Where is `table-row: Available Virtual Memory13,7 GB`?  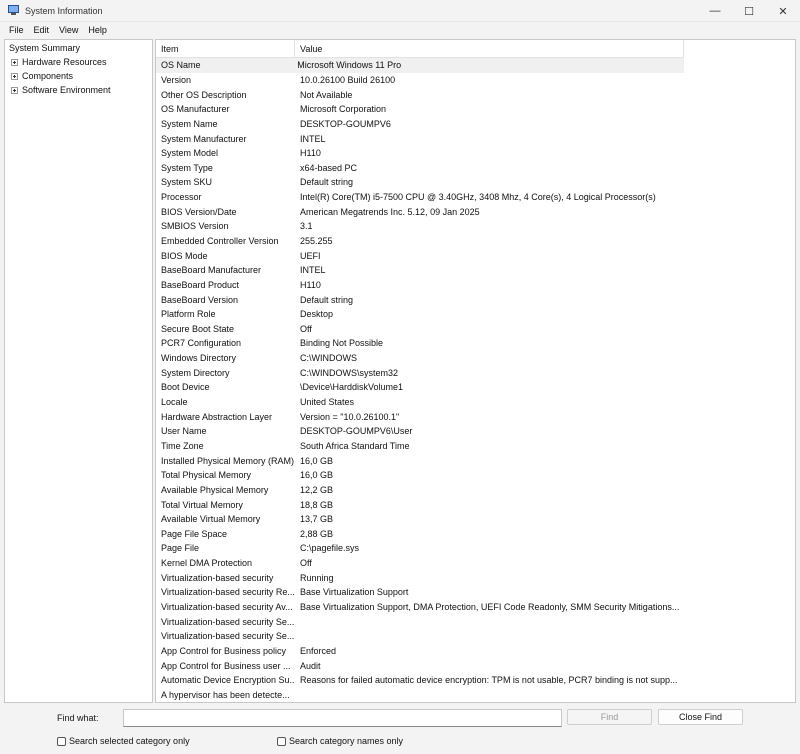 table-row: Available Virtual Memory13,7 GB is located at coordinates (476, 519).